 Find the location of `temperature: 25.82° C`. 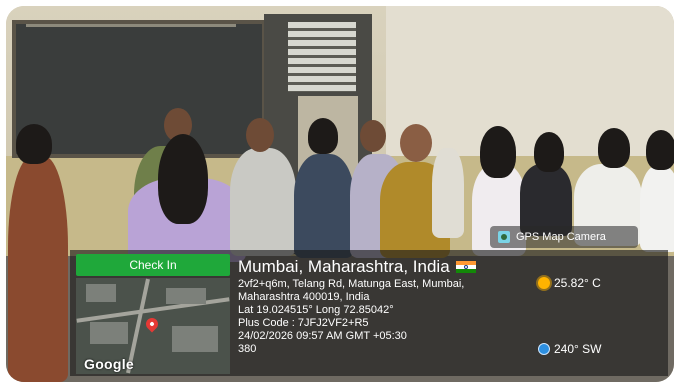

temperature: 25.82° C is located at coordinates (569, 283).